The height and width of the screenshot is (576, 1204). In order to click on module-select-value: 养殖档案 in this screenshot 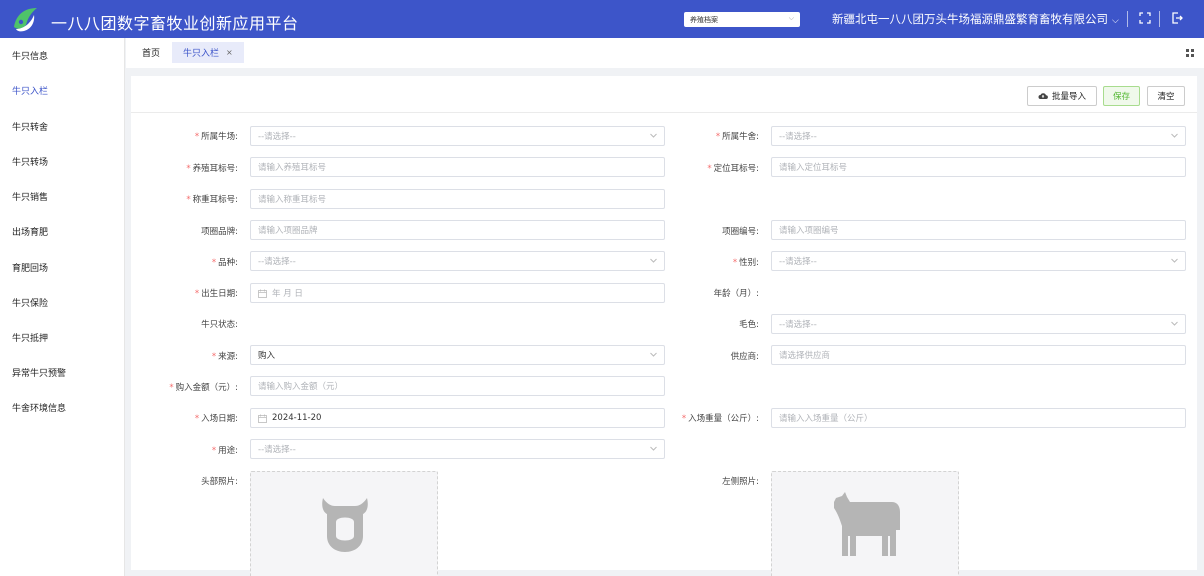, I will do `click(704, 19)`.